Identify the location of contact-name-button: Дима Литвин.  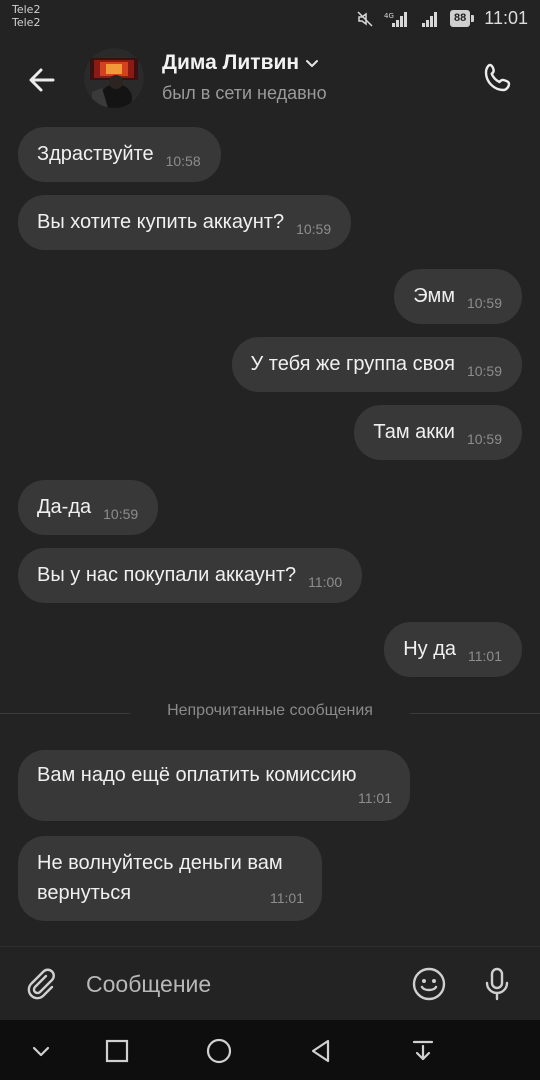
(240, 63).